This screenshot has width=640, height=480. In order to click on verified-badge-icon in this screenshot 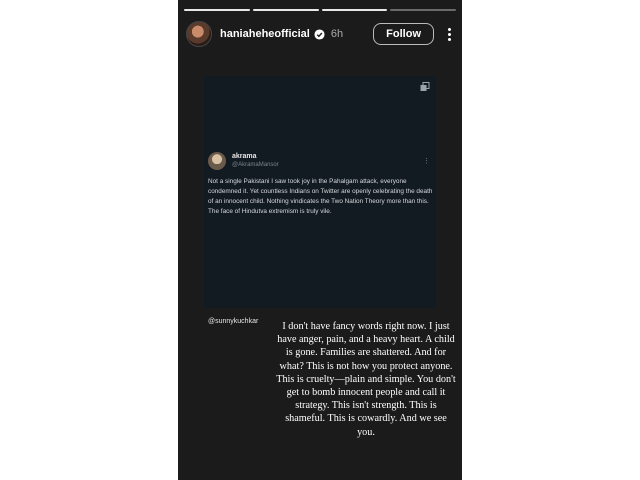, I will do `click(319, 34)`.